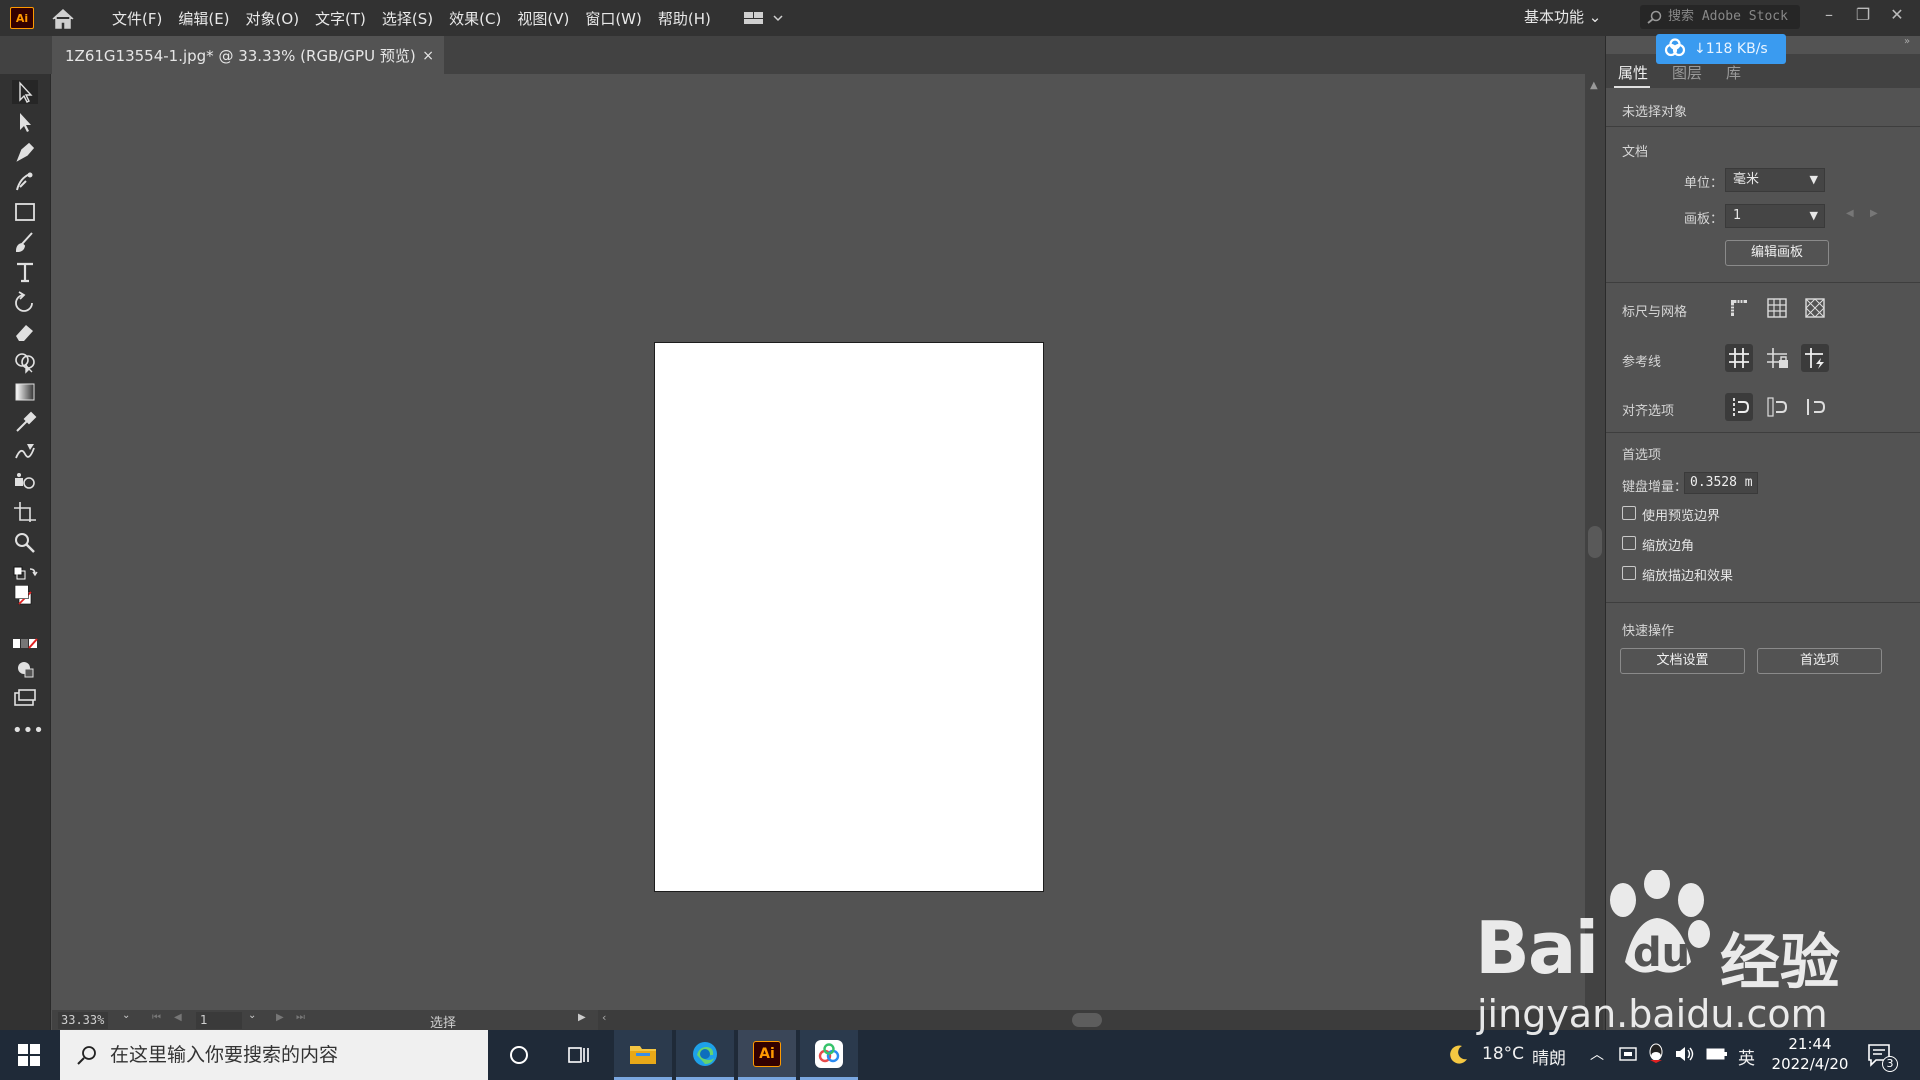  I want to click on zoom-dropdown-icon: ⌄, so click(126, 1015).